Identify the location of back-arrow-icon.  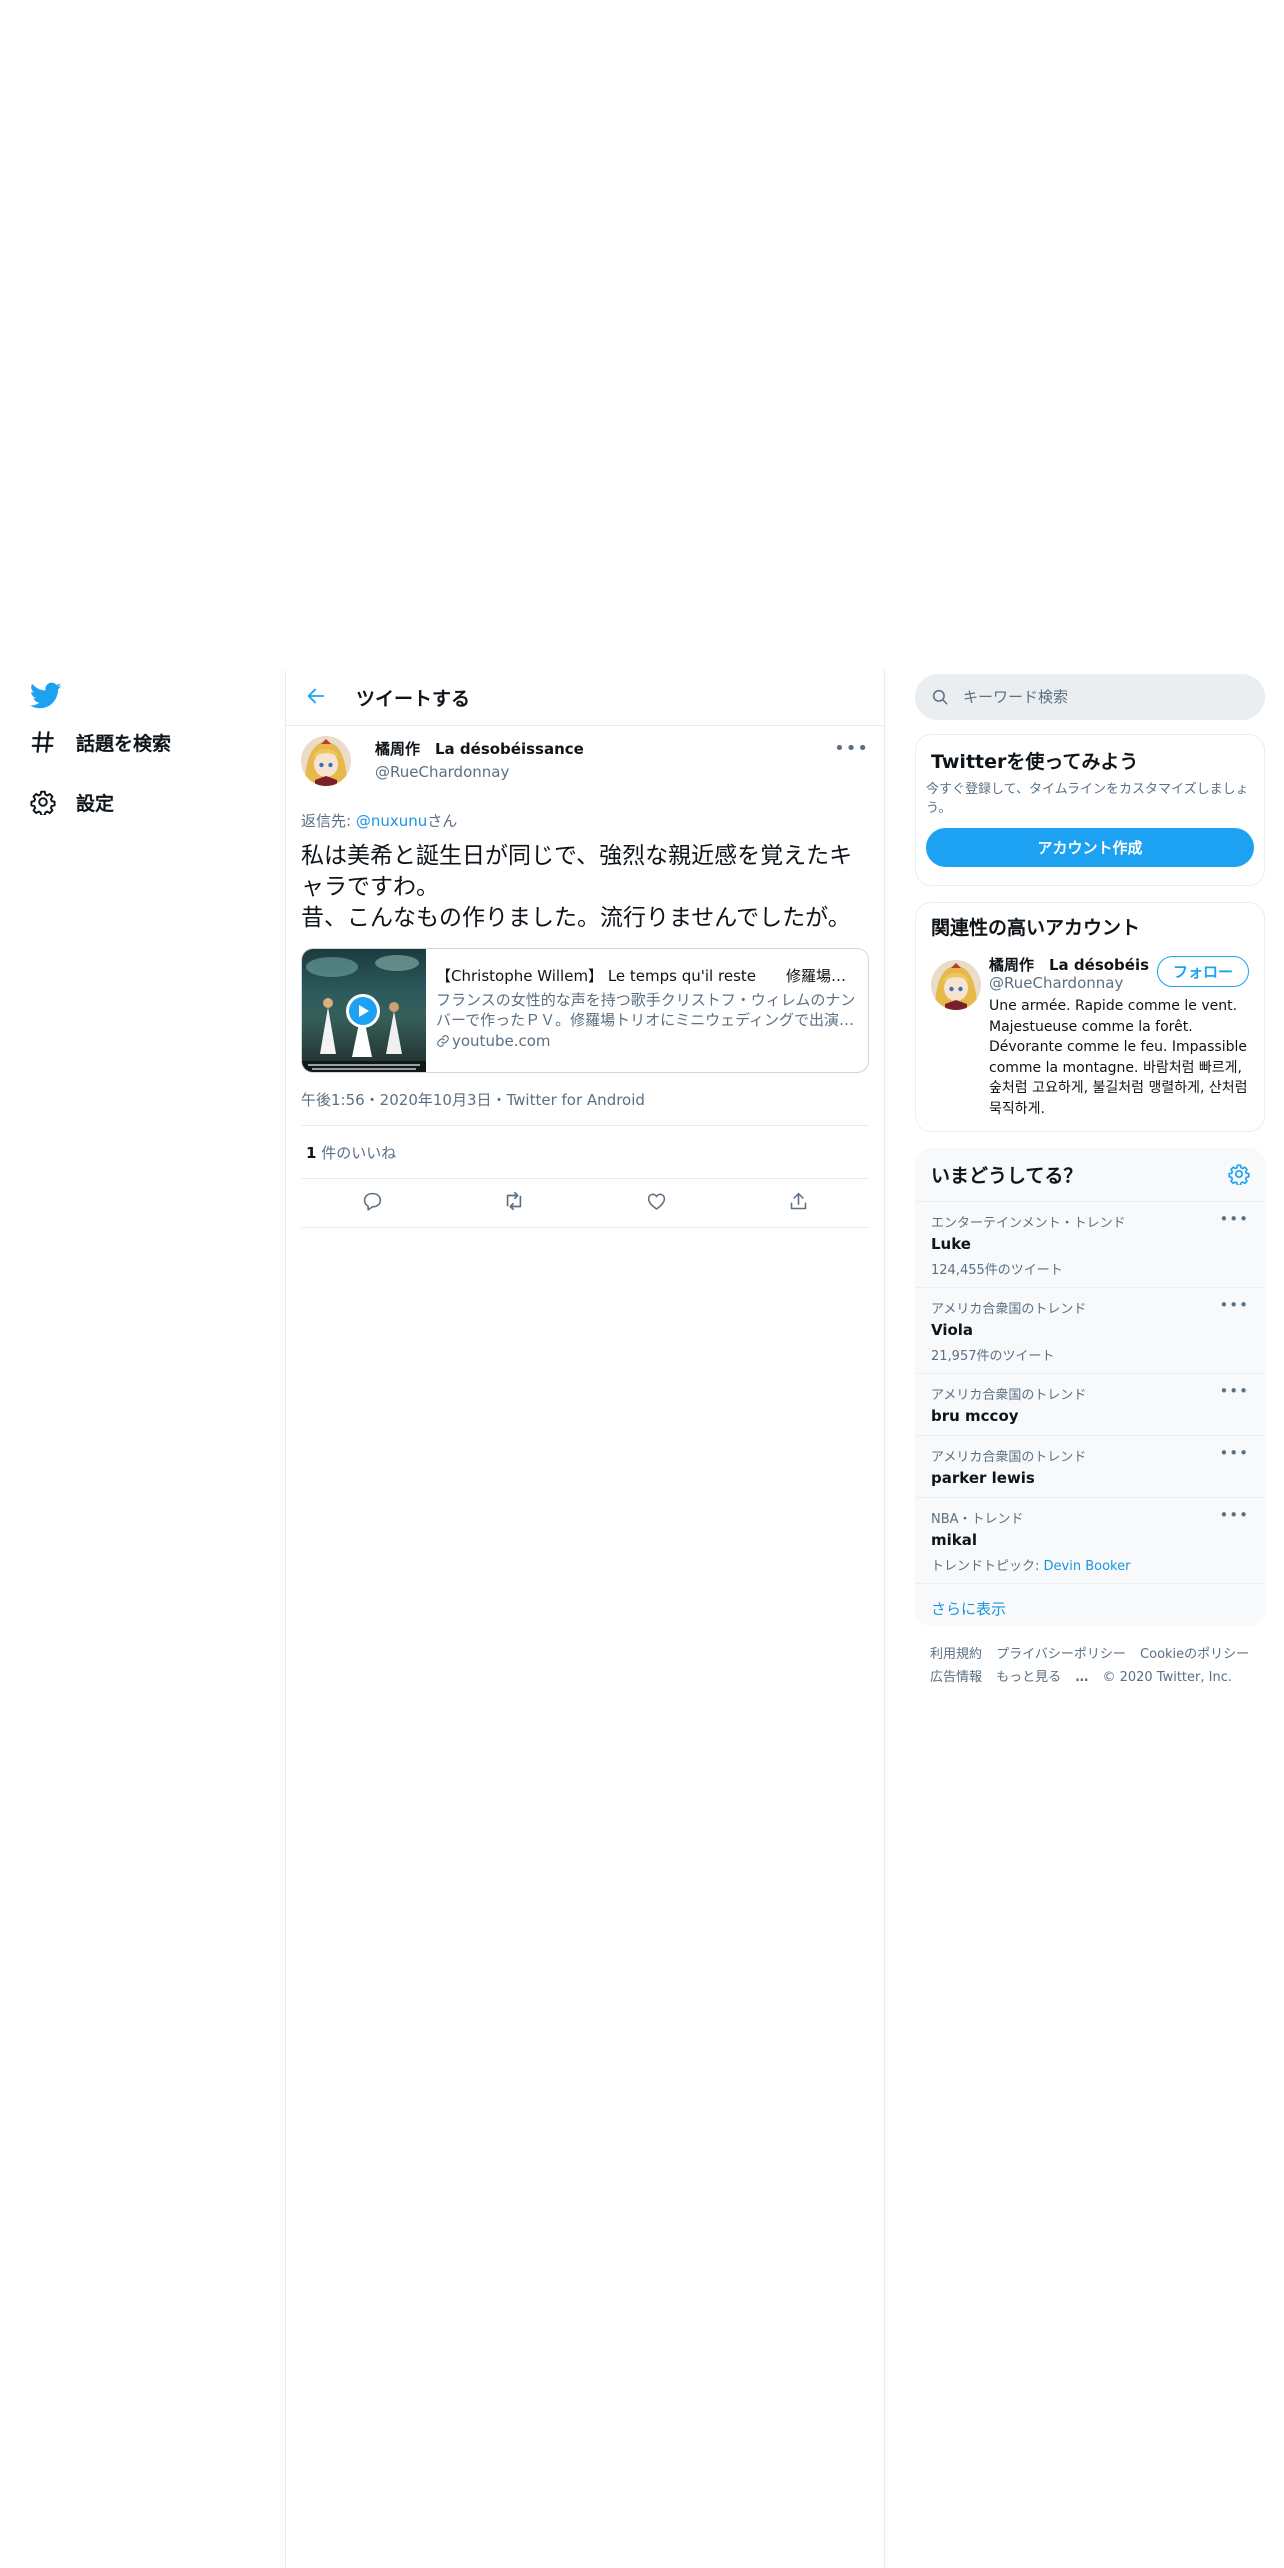
(316, 698).